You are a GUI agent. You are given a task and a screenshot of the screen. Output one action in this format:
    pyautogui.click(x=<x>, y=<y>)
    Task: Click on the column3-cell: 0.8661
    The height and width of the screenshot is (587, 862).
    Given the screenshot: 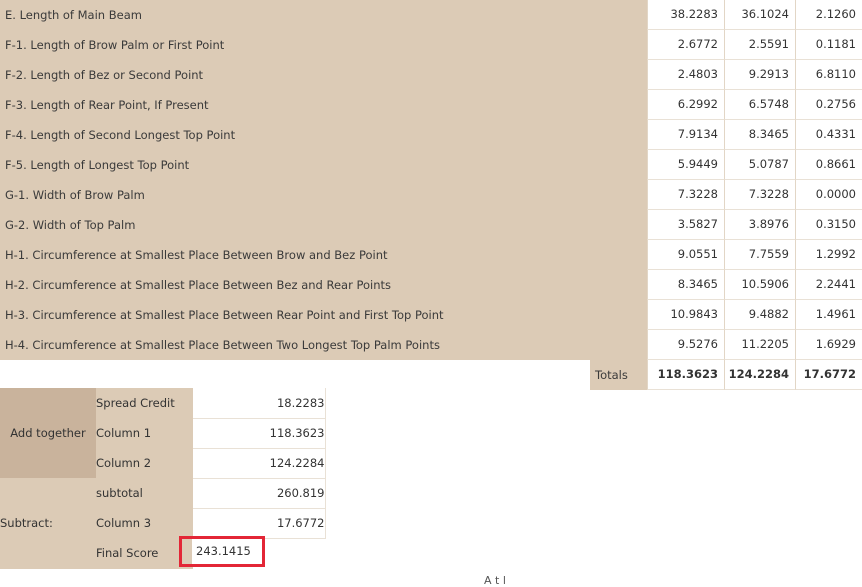 What is the action you would take?
    pyautogui.click(x=828, y=165)
    